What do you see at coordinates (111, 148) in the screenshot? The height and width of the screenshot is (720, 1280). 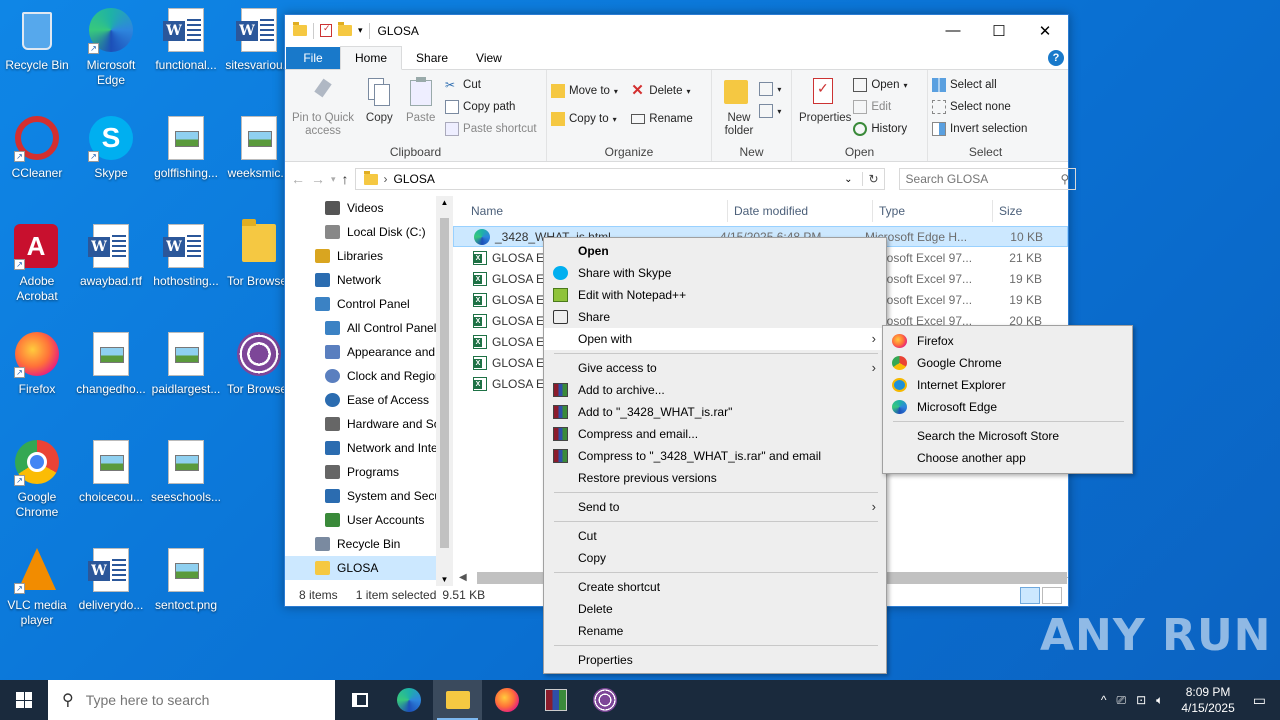 I see `desktop-icon-skype: S ↗ Skype` at bounding box center [111, 148].